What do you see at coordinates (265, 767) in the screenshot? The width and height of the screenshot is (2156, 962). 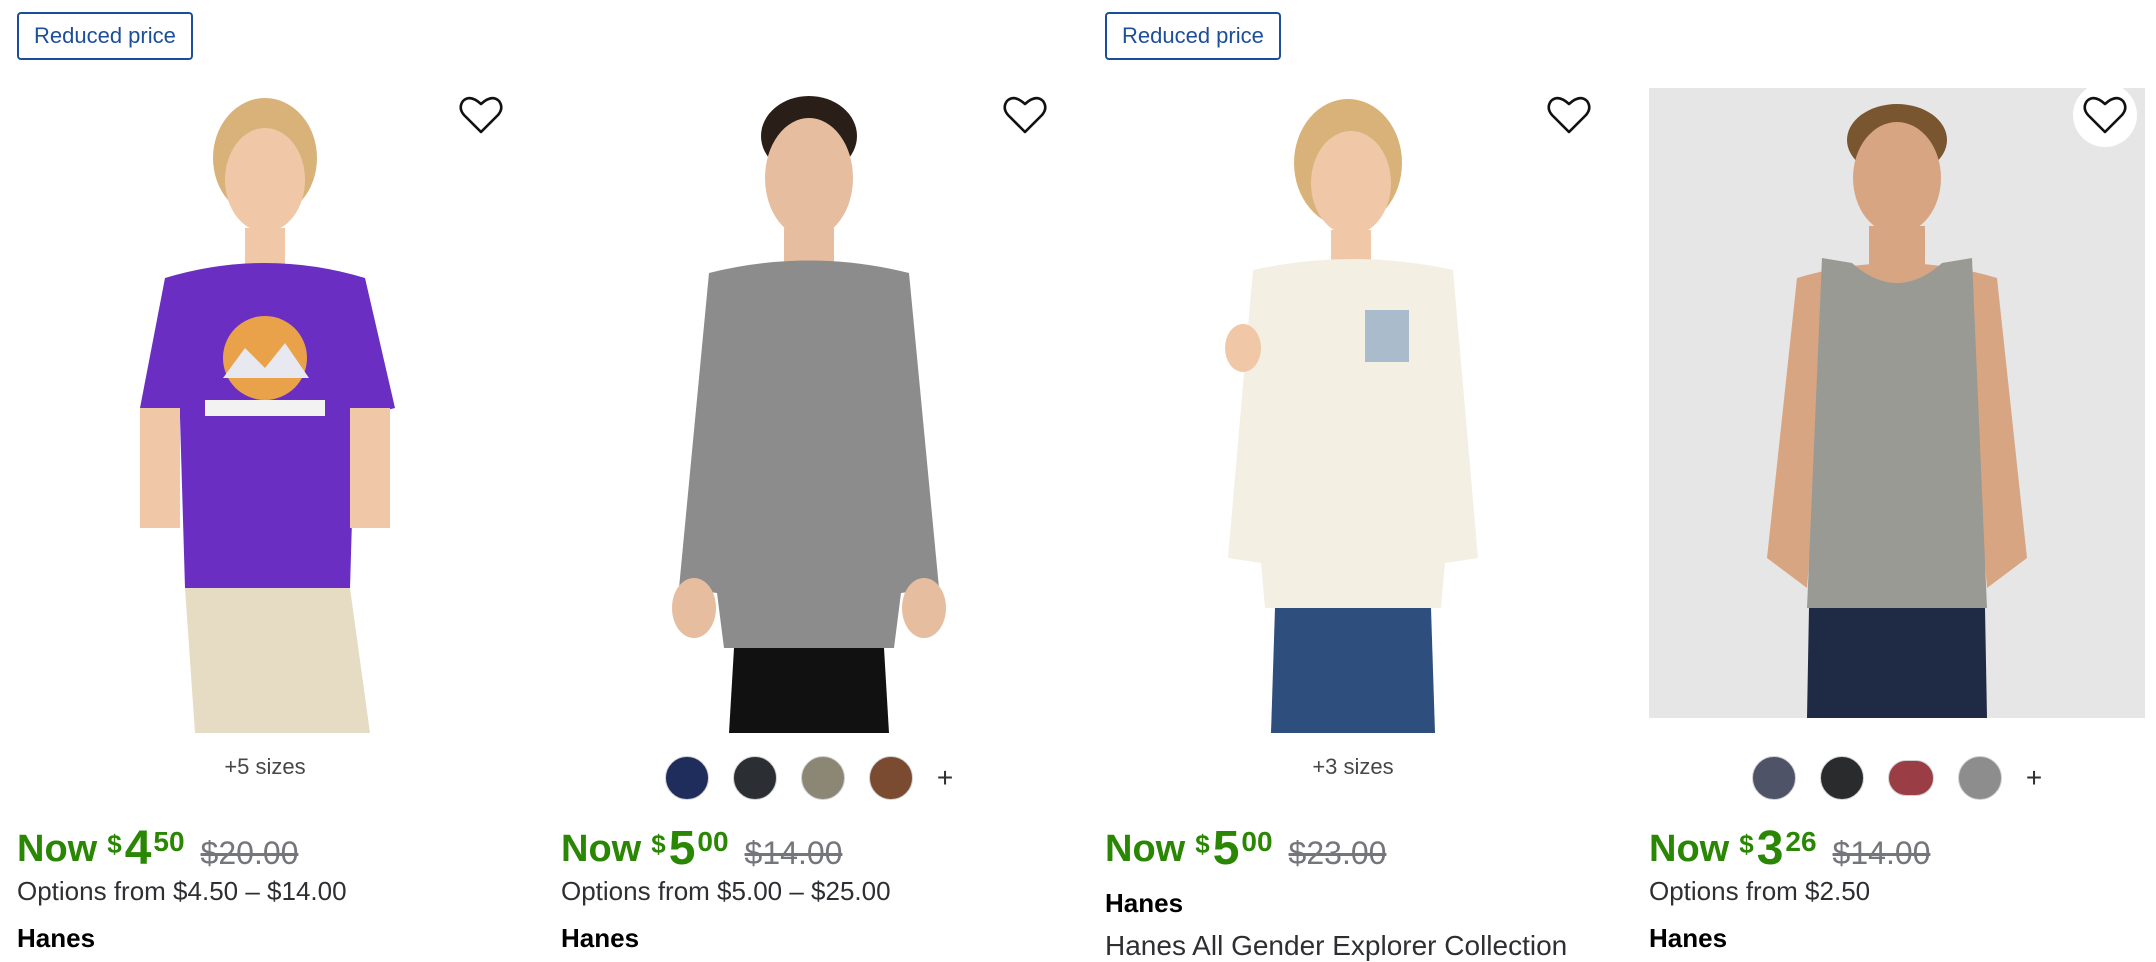 I see `sizes-note: +5 sizes` at bounding box center [265, 767].